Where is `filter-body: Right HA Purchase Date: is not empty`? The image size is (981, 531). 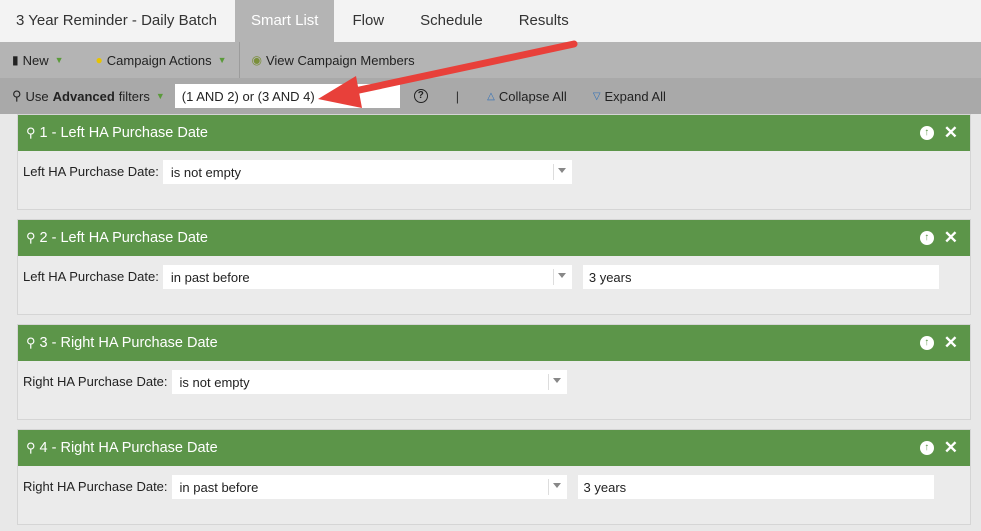 filter-body: Right HA Purchase Date: is not empty is located at coordinates (494, 390).